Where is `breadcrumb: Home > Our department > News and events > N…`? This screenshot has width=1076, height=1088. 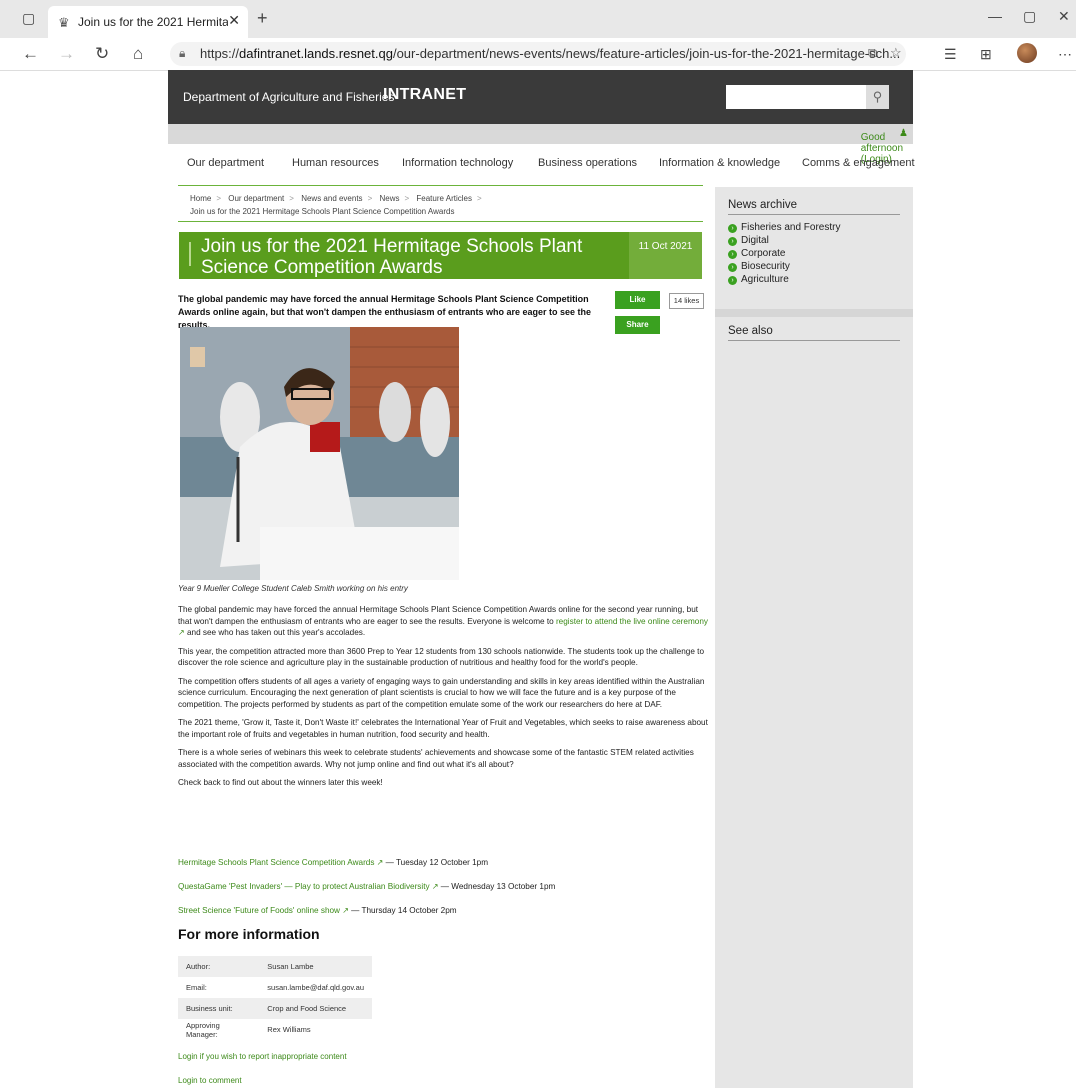
breadcrumb: Home > Our department > News and events > N… is located at coordinates (440, 203).